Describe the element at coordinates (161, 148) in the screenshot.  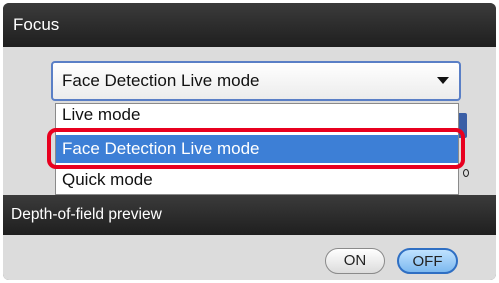
I see `dropdown-option-label: Face Detection Live mode` at that location.